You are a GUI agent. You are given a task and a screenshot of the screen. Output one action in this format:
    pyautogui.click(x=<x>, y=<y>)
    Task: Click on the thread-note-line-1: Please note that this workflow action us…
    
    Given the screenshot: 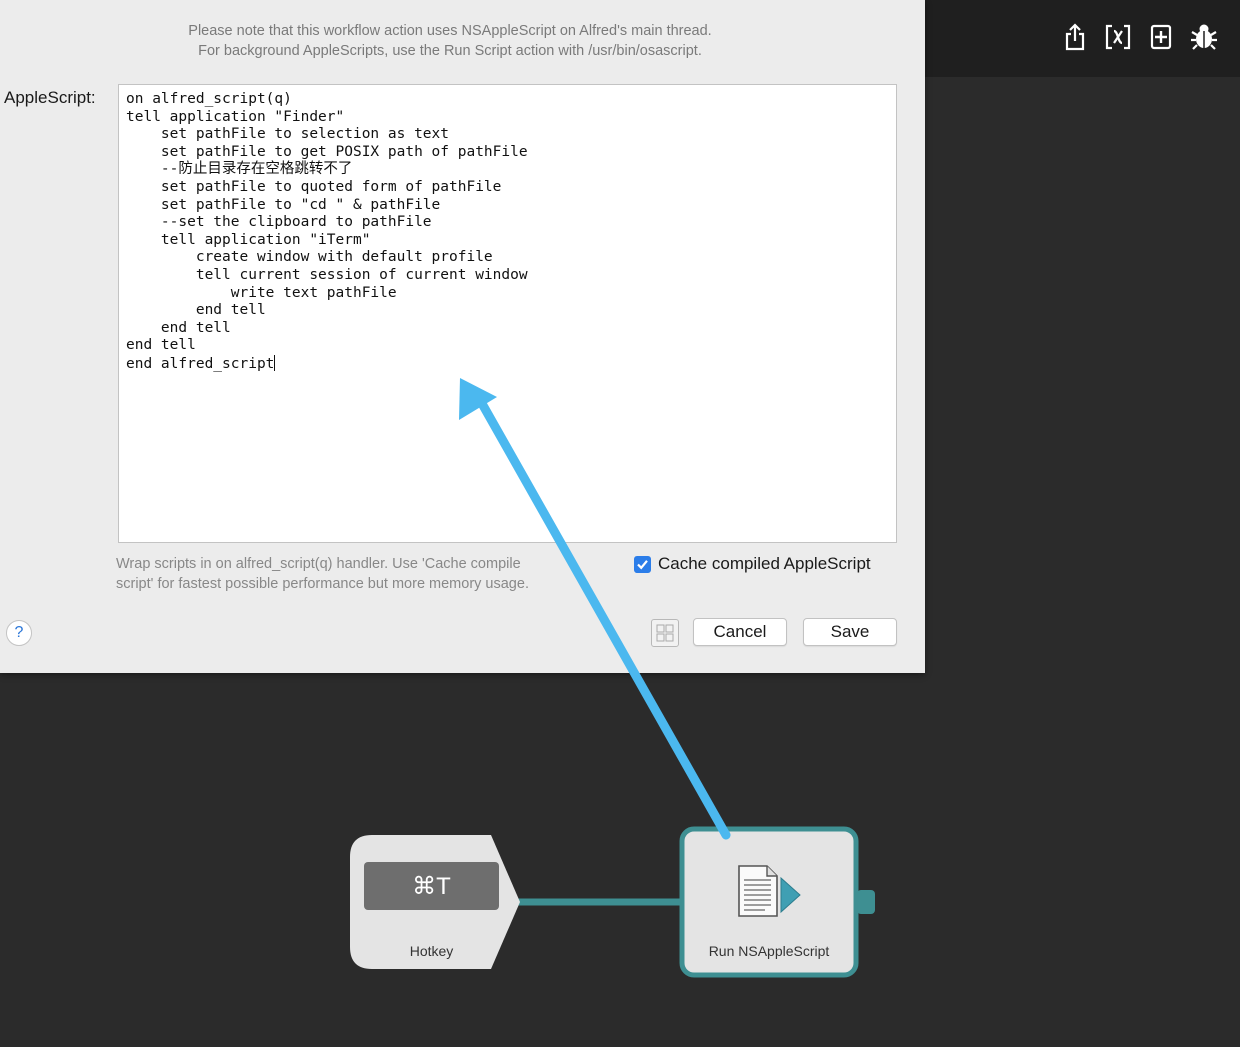 What is the action you would take?
    pyautogui.click(x=450, y=31)
    